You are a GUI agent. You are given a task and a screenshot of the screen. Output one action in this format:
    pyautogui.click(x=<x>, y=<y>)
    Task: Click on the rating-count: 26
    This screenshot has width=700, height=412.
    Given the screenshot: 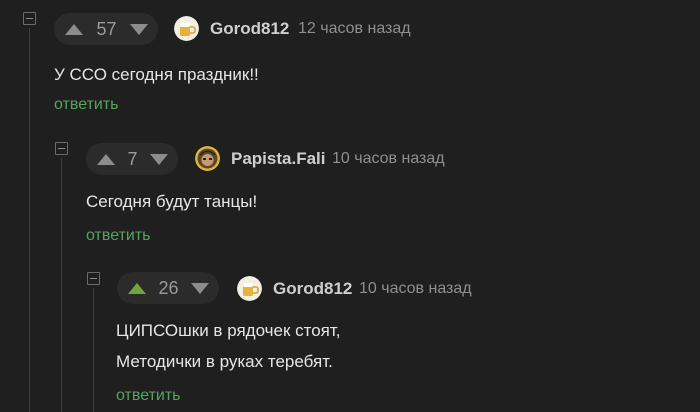 What is the action you would take?
    pyautogui.click(x=168, y=287)
    